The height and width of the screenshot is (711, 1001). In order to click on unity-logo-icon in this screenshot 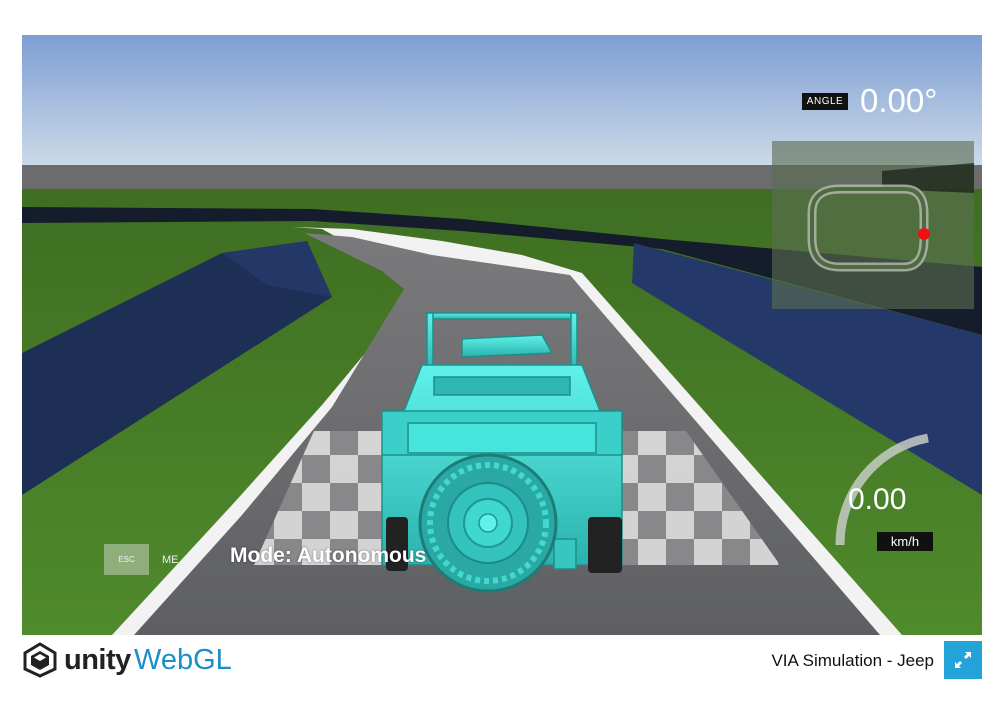, I will do `click(40, 660)`.